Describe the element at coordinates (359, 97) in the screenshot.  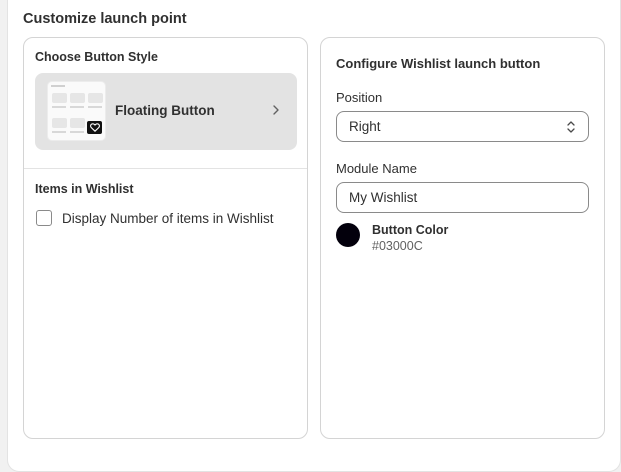
I see `position-label: Position` at that location.